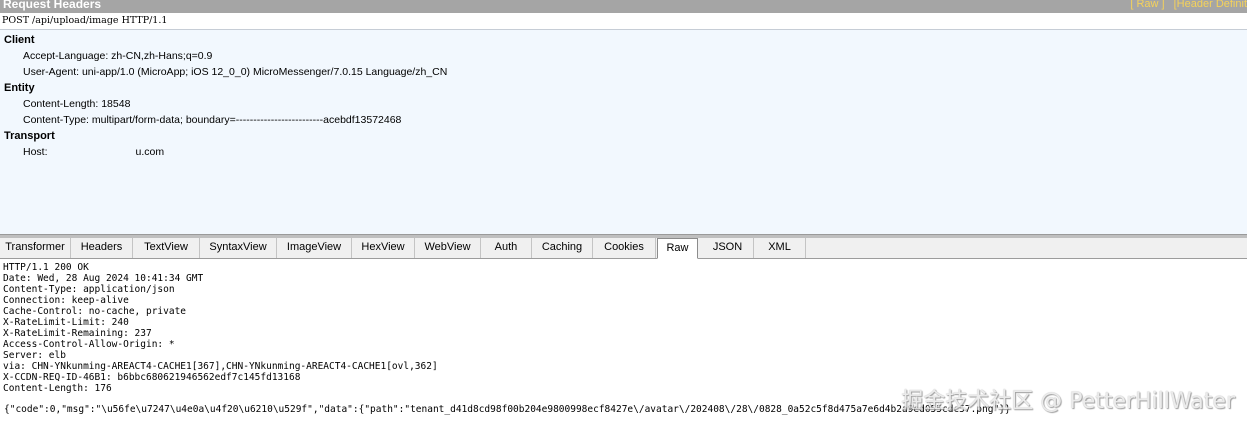 This screenshot has width=1247, height=431. Describe the element at coordinates (117, 56) in the screenshot. I see `header-accept-language: Accept-Language: zh-CN,zh-Hans;q=0.9` at that location.